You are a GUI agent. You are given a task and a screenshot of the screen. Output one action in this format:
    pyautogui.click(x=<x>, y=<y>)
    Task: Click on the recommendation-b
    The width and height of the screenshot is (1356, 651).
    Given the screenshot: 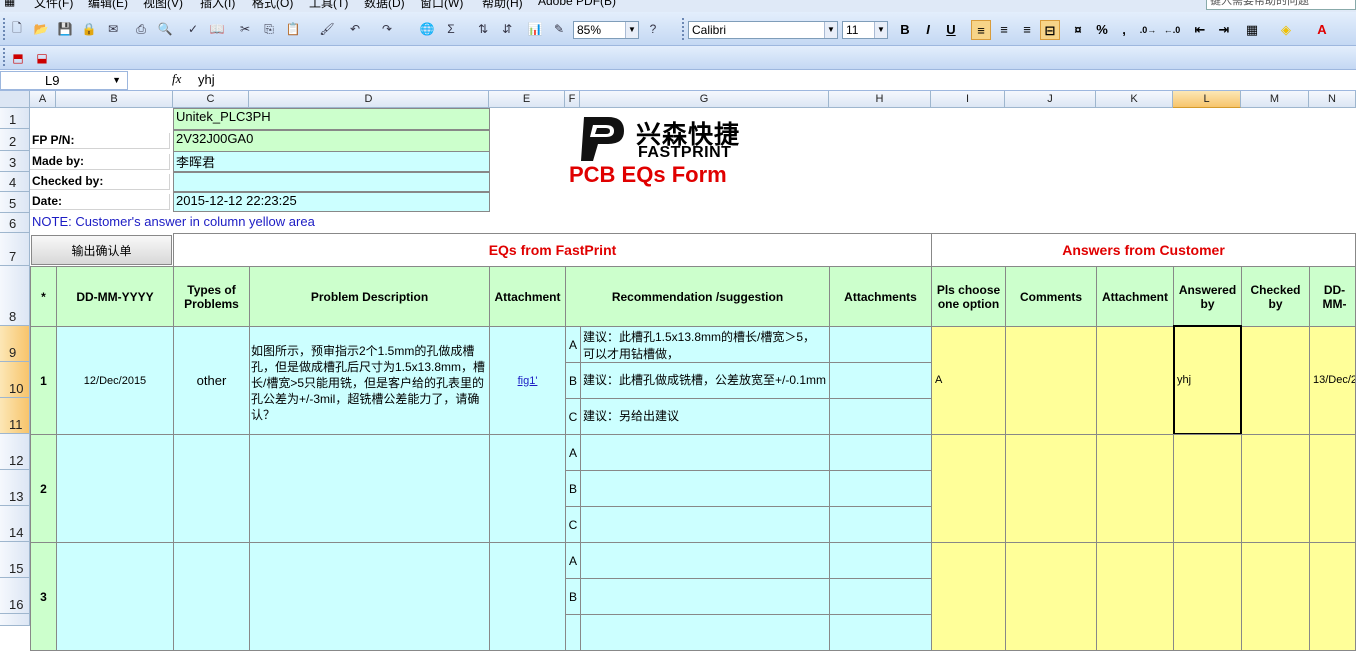 What is the action you would take?
    pyautogui.click(x=705, y=488)
    